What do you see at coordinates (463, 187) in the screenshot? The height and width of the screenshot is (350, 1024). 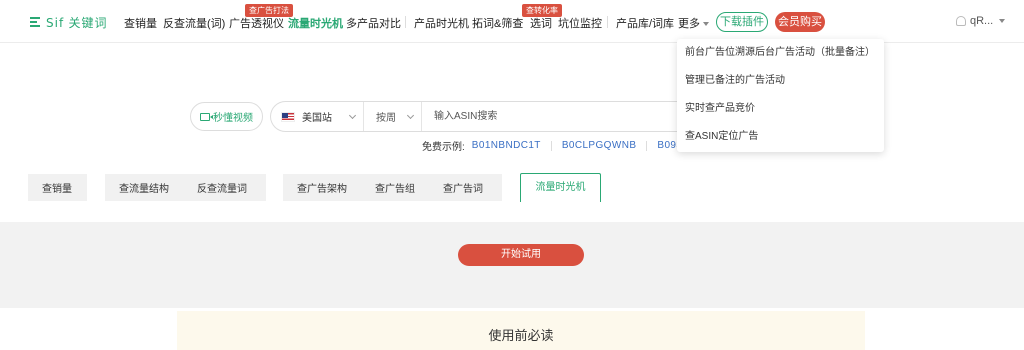 I see `tab-ad-words: 查广告词` at bounding box center [463, 187].